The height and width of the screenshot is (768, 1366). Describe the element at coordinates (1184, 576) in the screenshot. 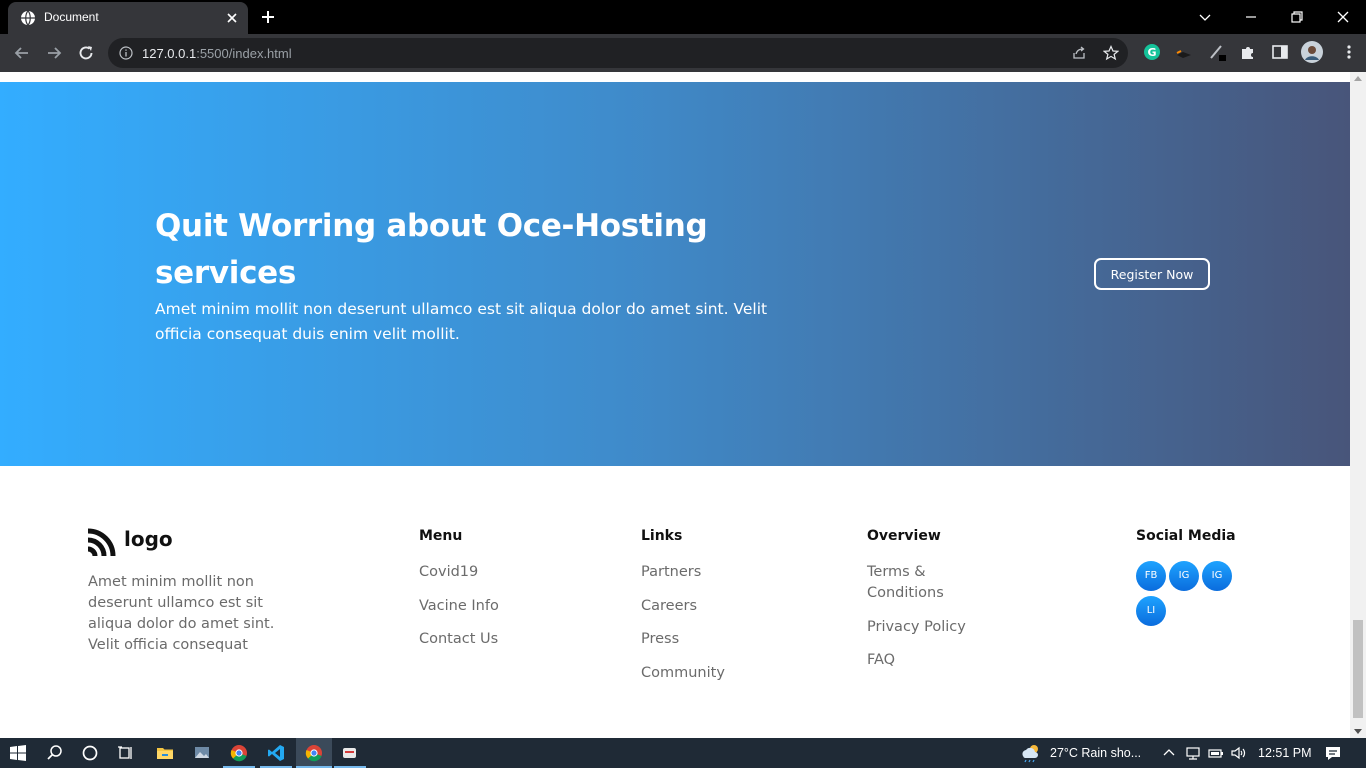

I see `instagram-button: IG` at that location.